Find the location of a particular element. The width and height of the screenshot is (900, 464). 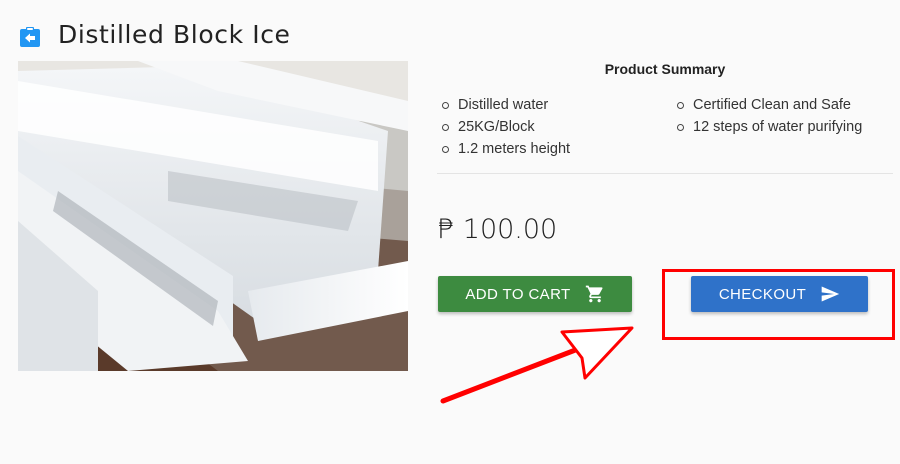

list-item: 12 steps of water purifying is located at coordinates (769, 127).